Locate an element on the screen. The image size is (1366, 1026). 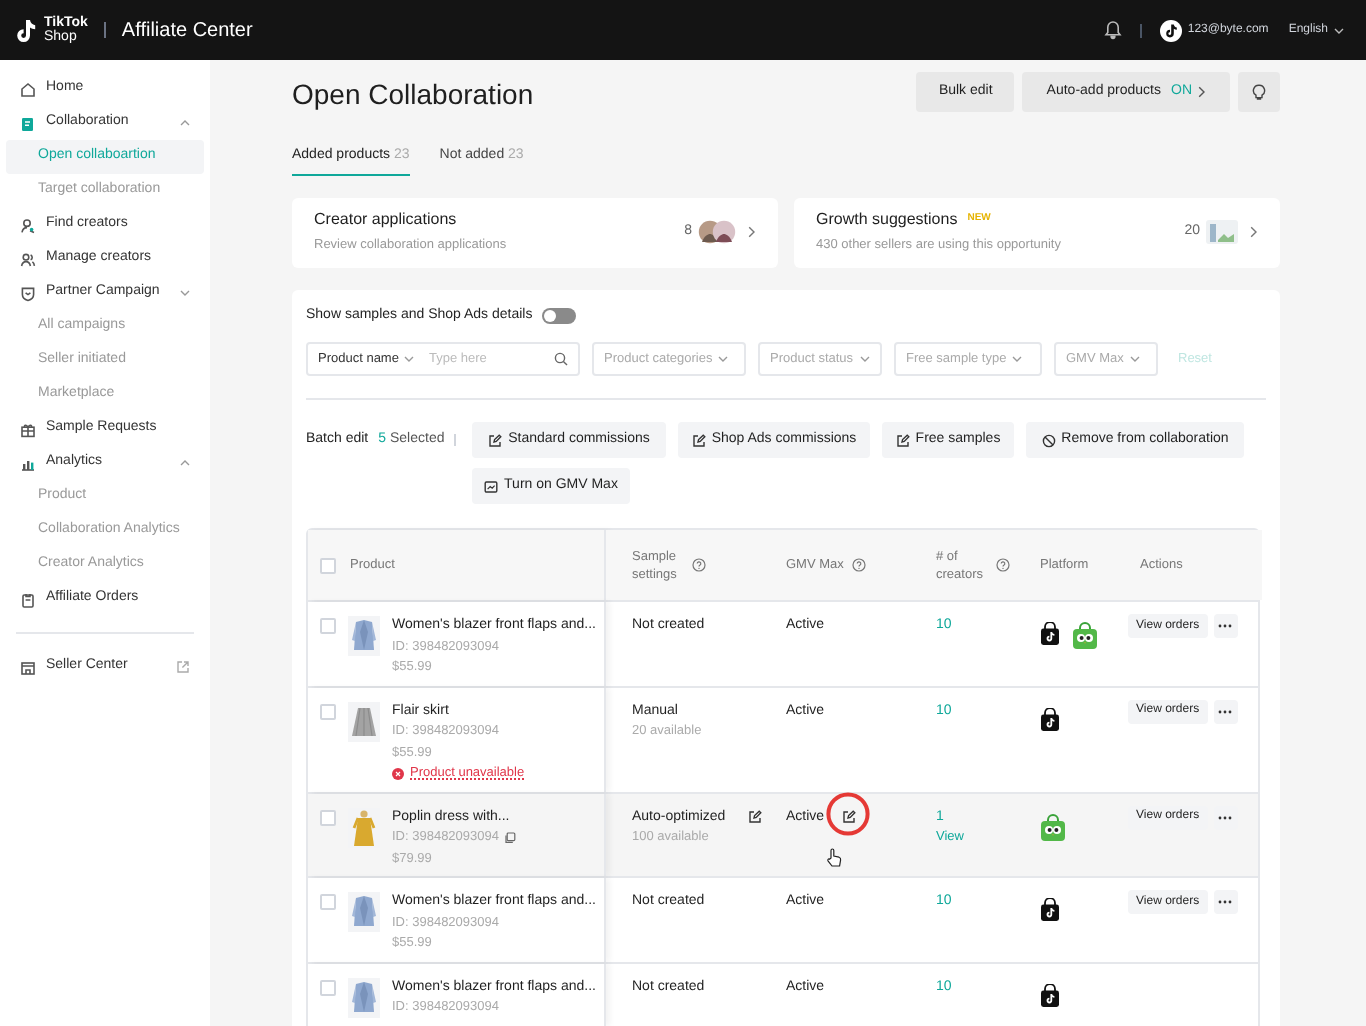
search-icon is located at coordinates (561, 359).